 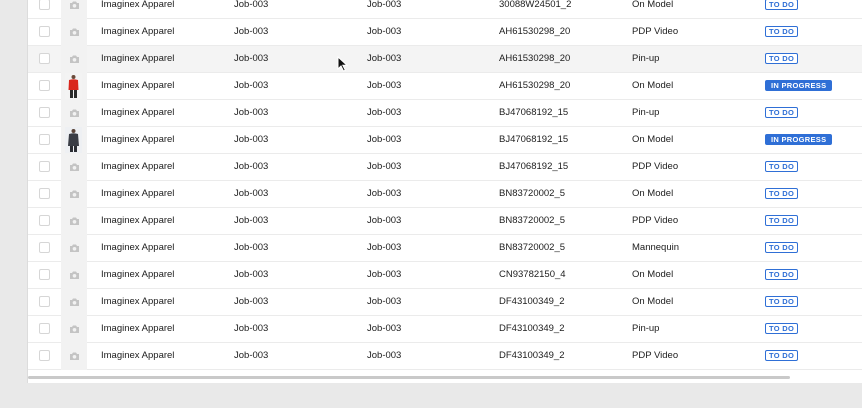 I want to click on mouse-cursor-icon, so click(x=343, y=64).